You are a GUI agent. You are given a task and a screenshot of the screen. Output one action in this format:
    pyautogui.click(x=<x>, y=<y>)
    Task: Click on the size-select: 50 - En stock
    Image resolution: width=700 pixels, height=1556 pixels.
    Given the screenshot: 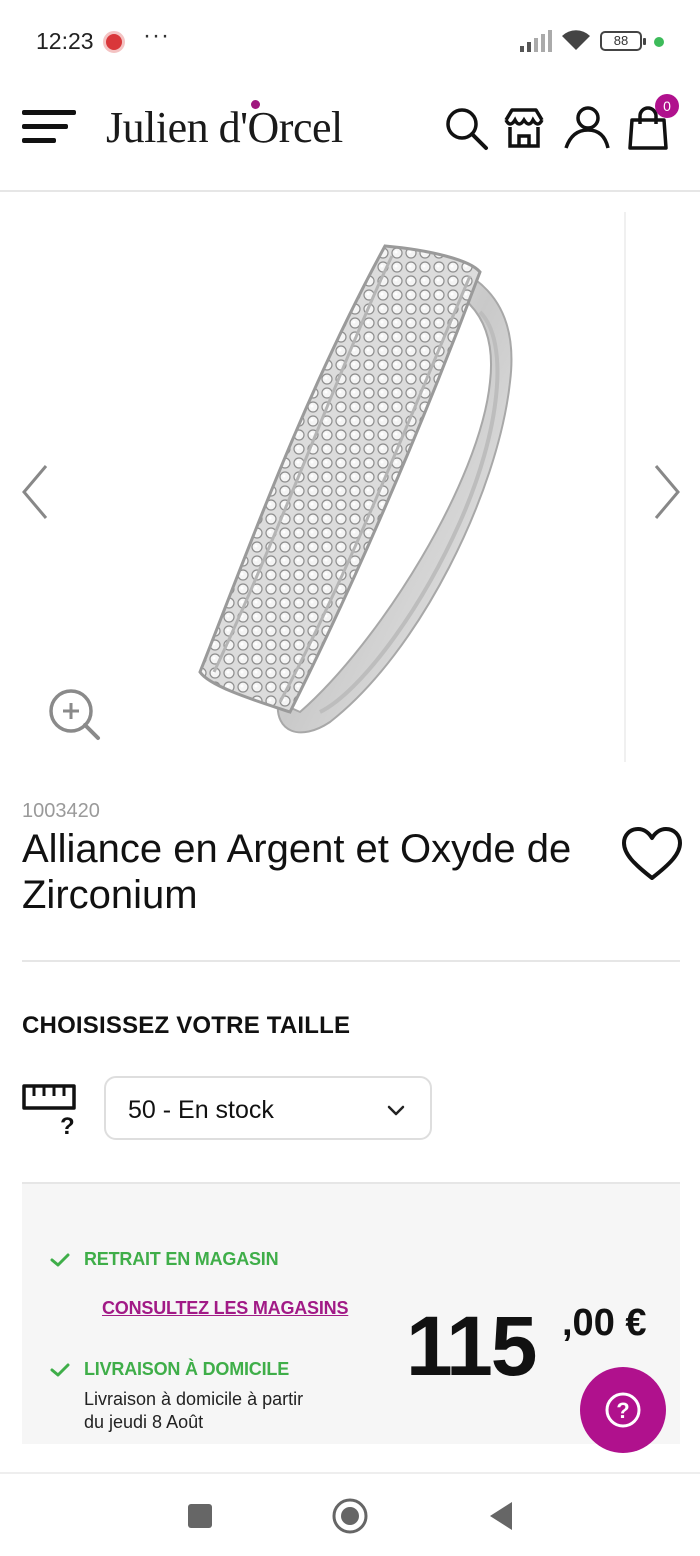 What is the action you would take?
    pyautogui.click(x=268, y=1108)
    